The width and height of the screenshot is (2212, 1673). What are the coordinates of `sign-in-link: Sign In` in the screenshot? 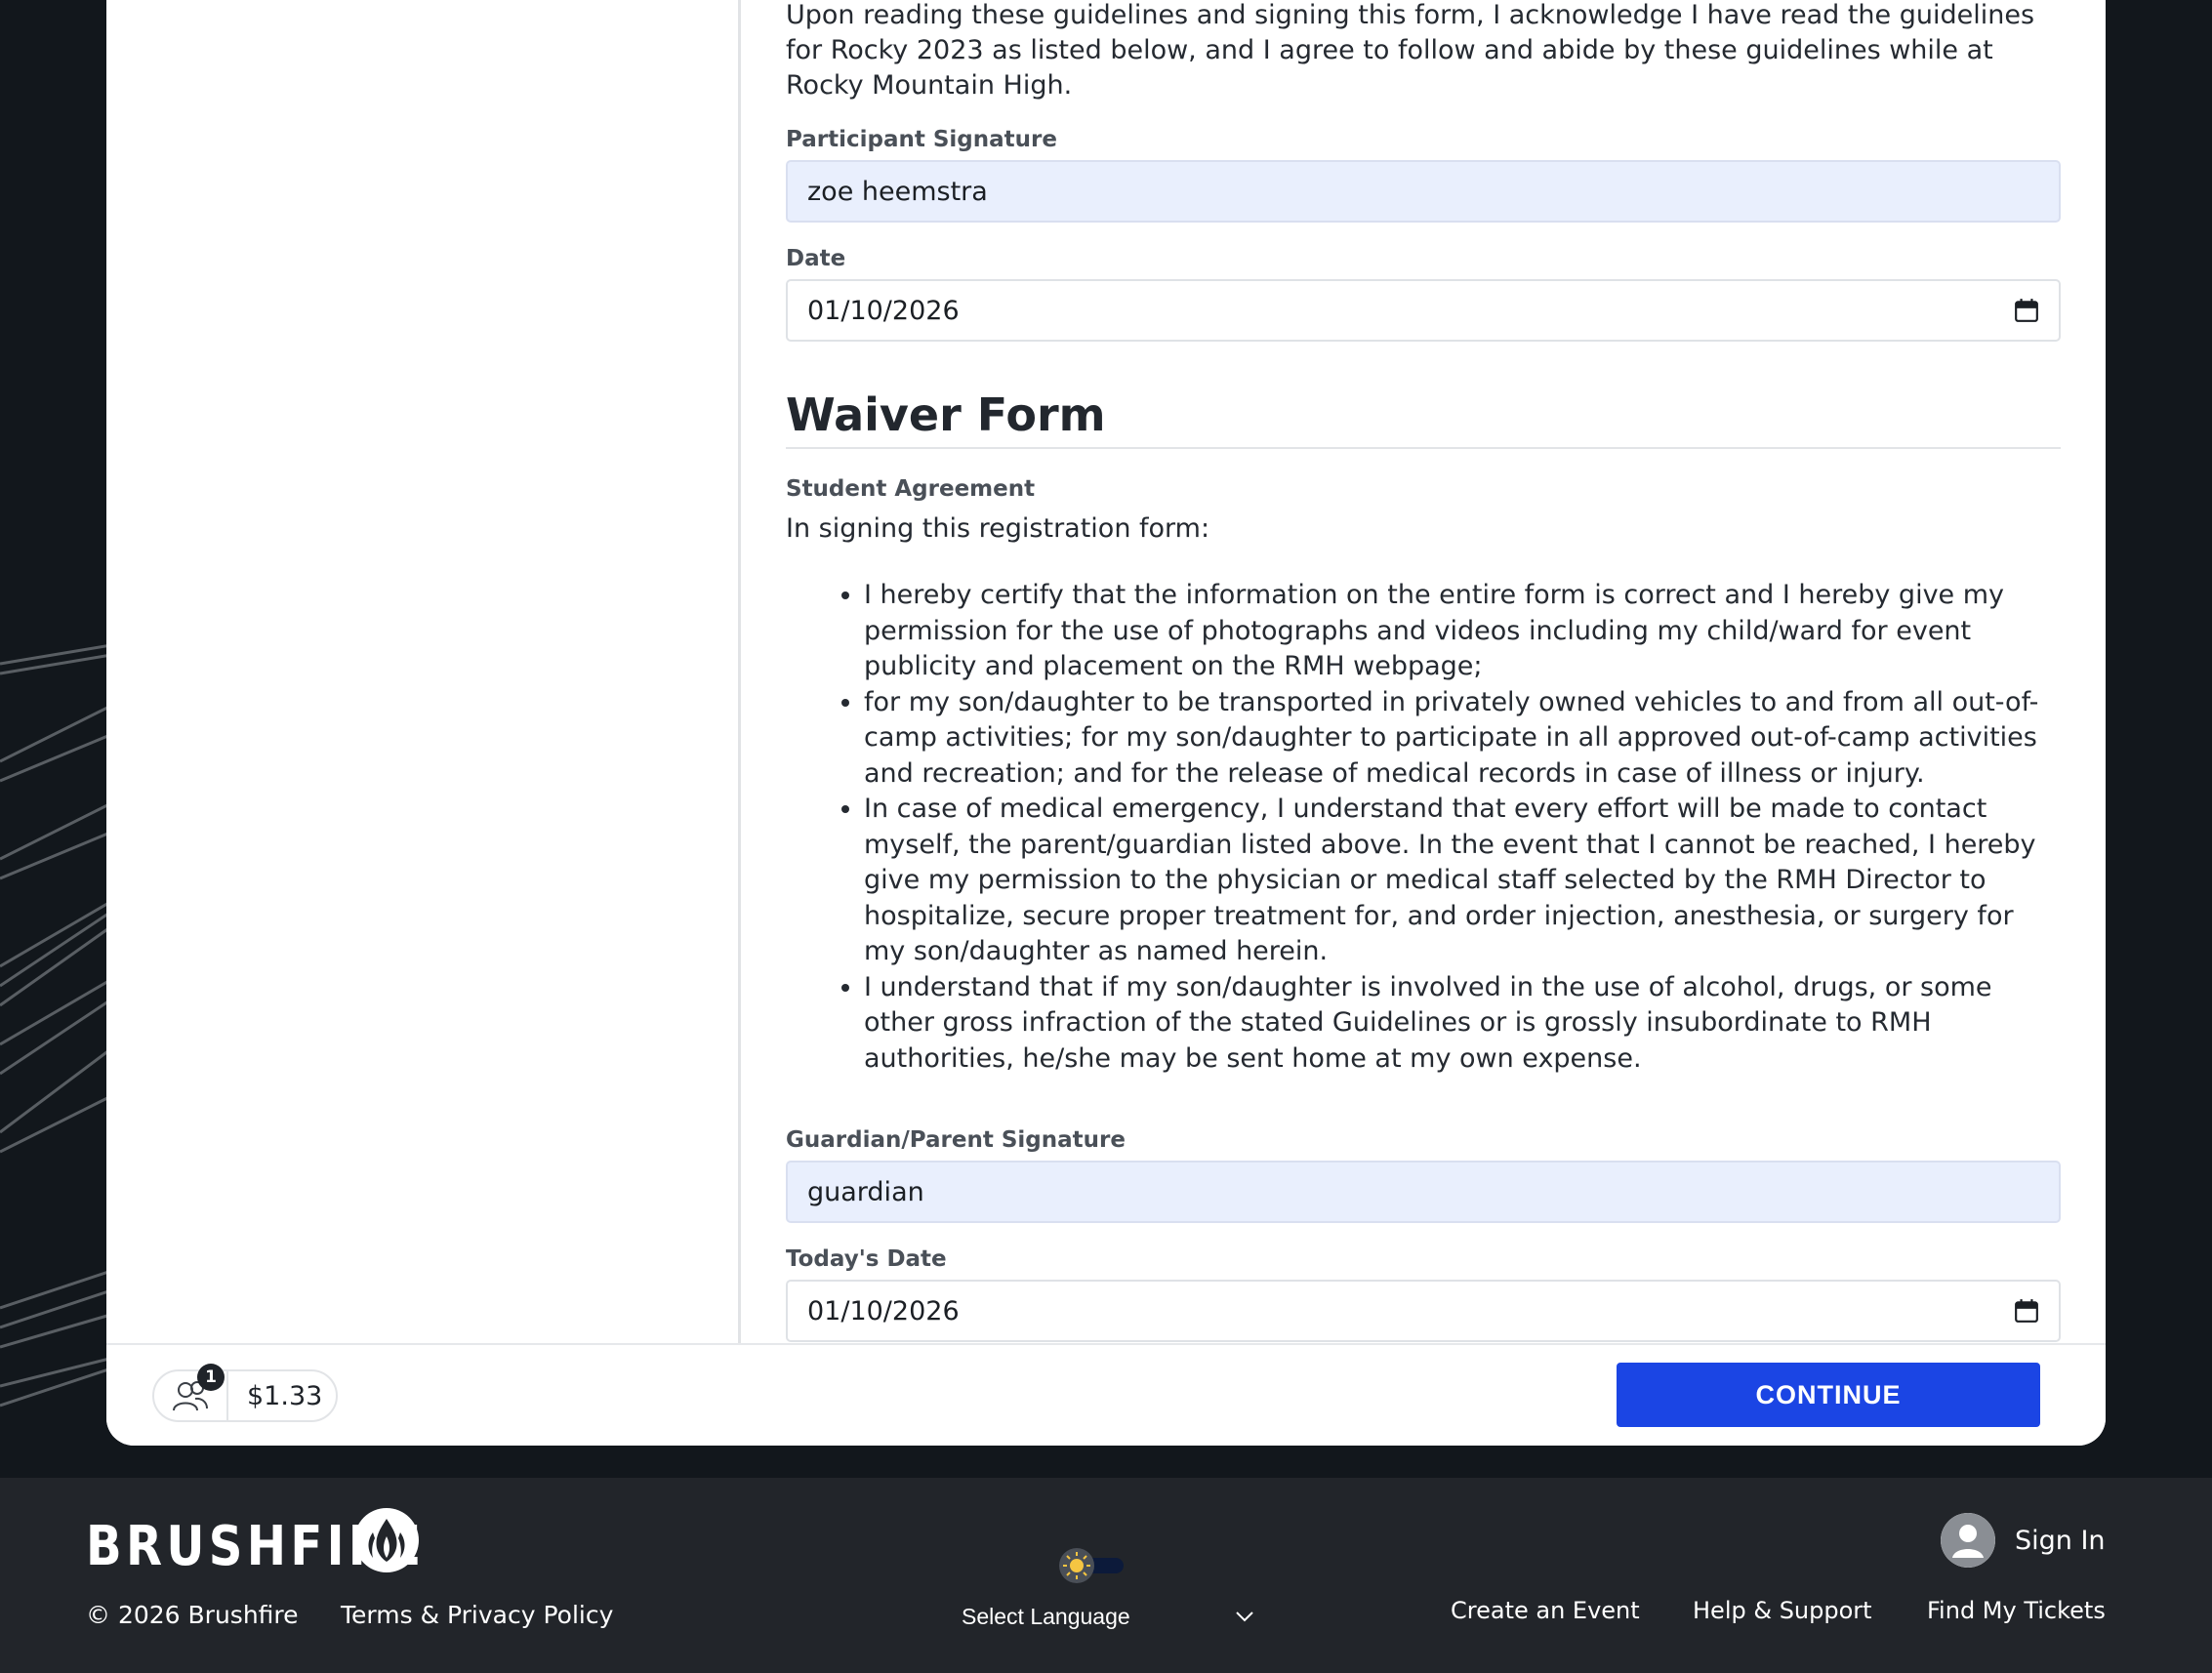 It's located at (2023, 1540).